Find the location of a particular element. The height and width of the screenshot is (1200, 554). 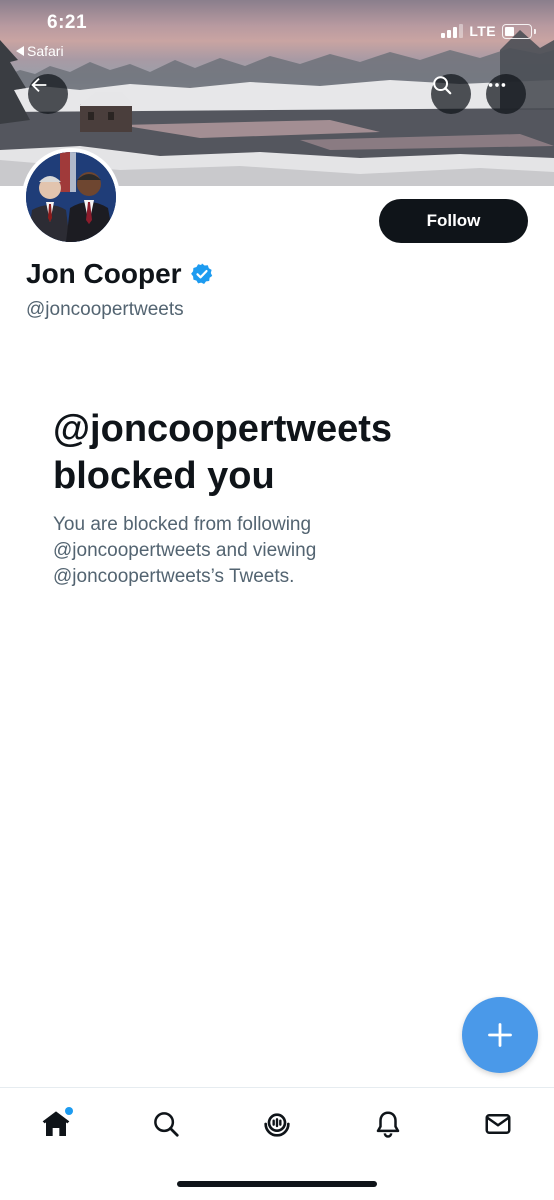

profile-display-name: Jon Cooper is located at coordinates (120, 274).